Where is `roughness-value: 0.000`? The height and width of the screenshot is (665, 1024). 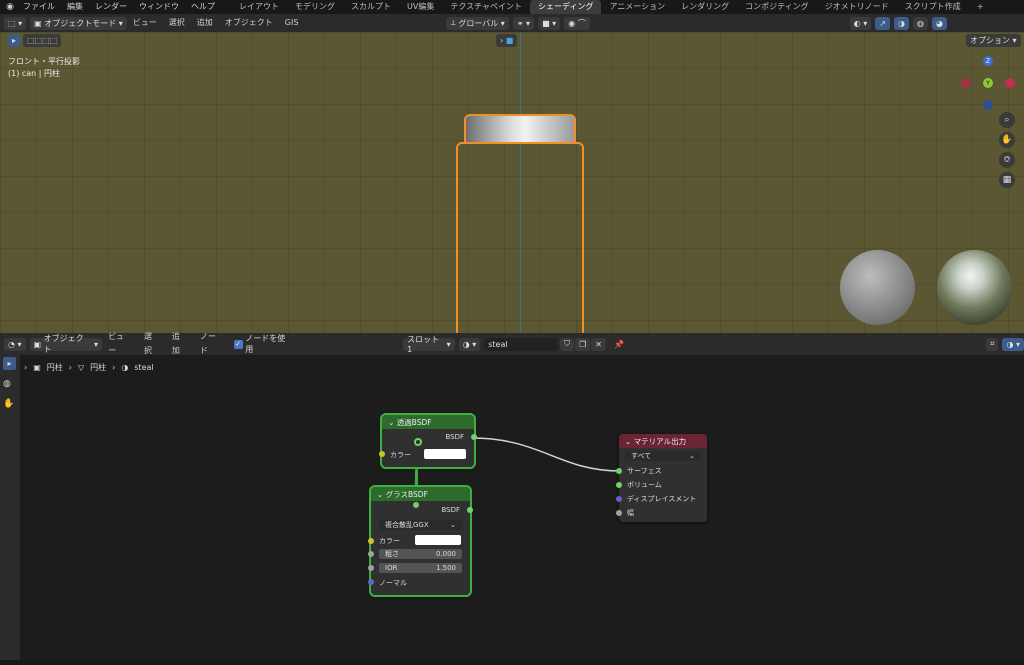 roughness-value: 0.000 is located at coordinates (445, 554).